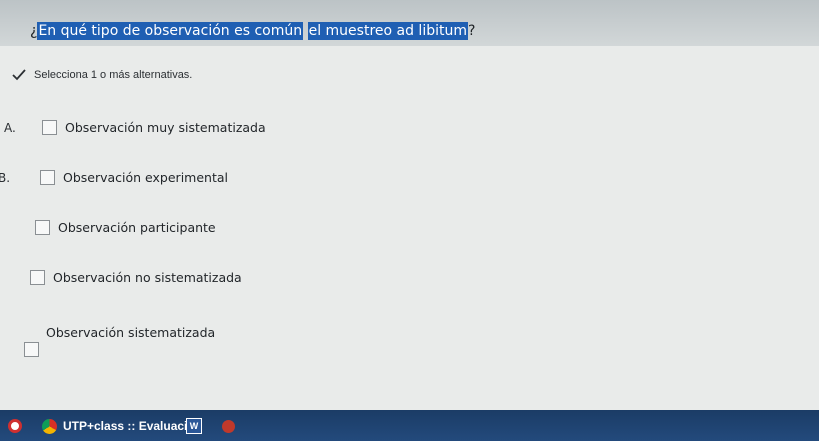  I want to click on option-letter: A., so click(10, 128).